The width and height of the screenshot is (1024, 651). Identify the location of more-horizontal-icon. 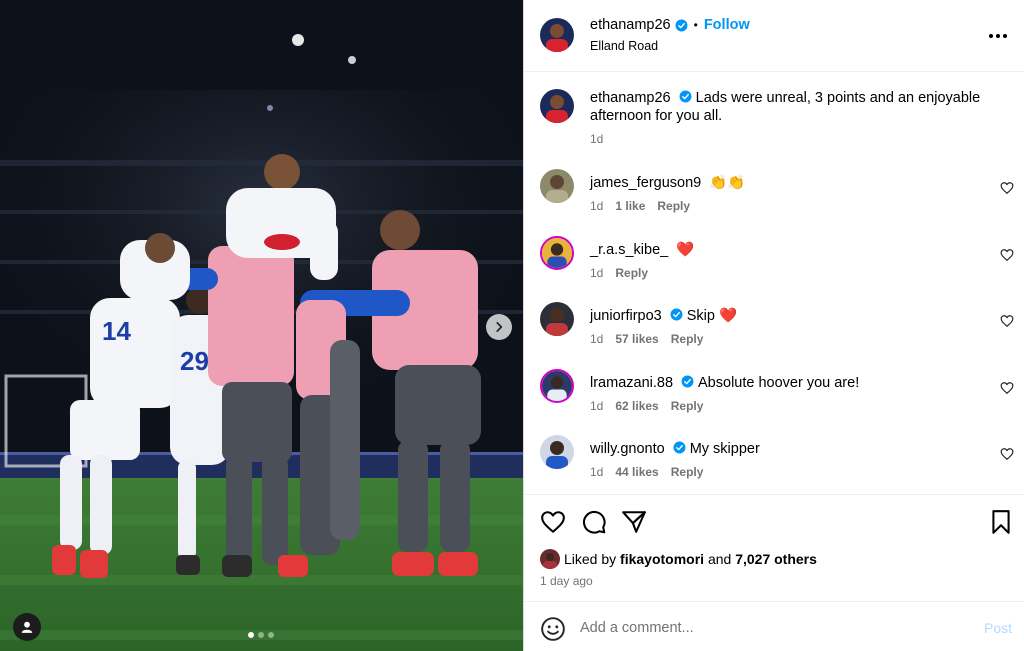
(998, 36).